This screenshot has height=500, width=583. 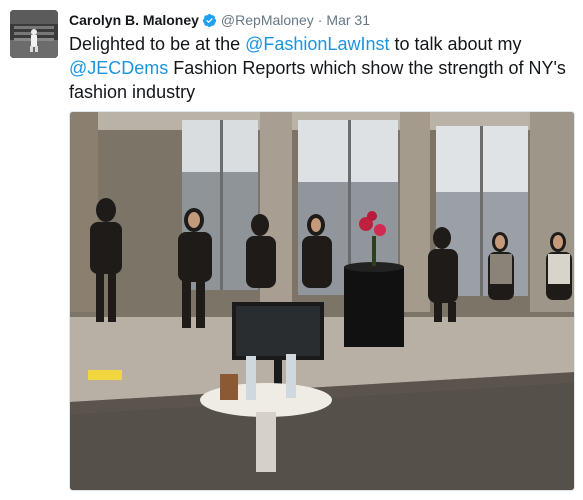 What do you see at coordinates (157, 44) in the screenshot?
I see `tweet-text-part: Delighted to be at the` at bounding box center [157, 44].